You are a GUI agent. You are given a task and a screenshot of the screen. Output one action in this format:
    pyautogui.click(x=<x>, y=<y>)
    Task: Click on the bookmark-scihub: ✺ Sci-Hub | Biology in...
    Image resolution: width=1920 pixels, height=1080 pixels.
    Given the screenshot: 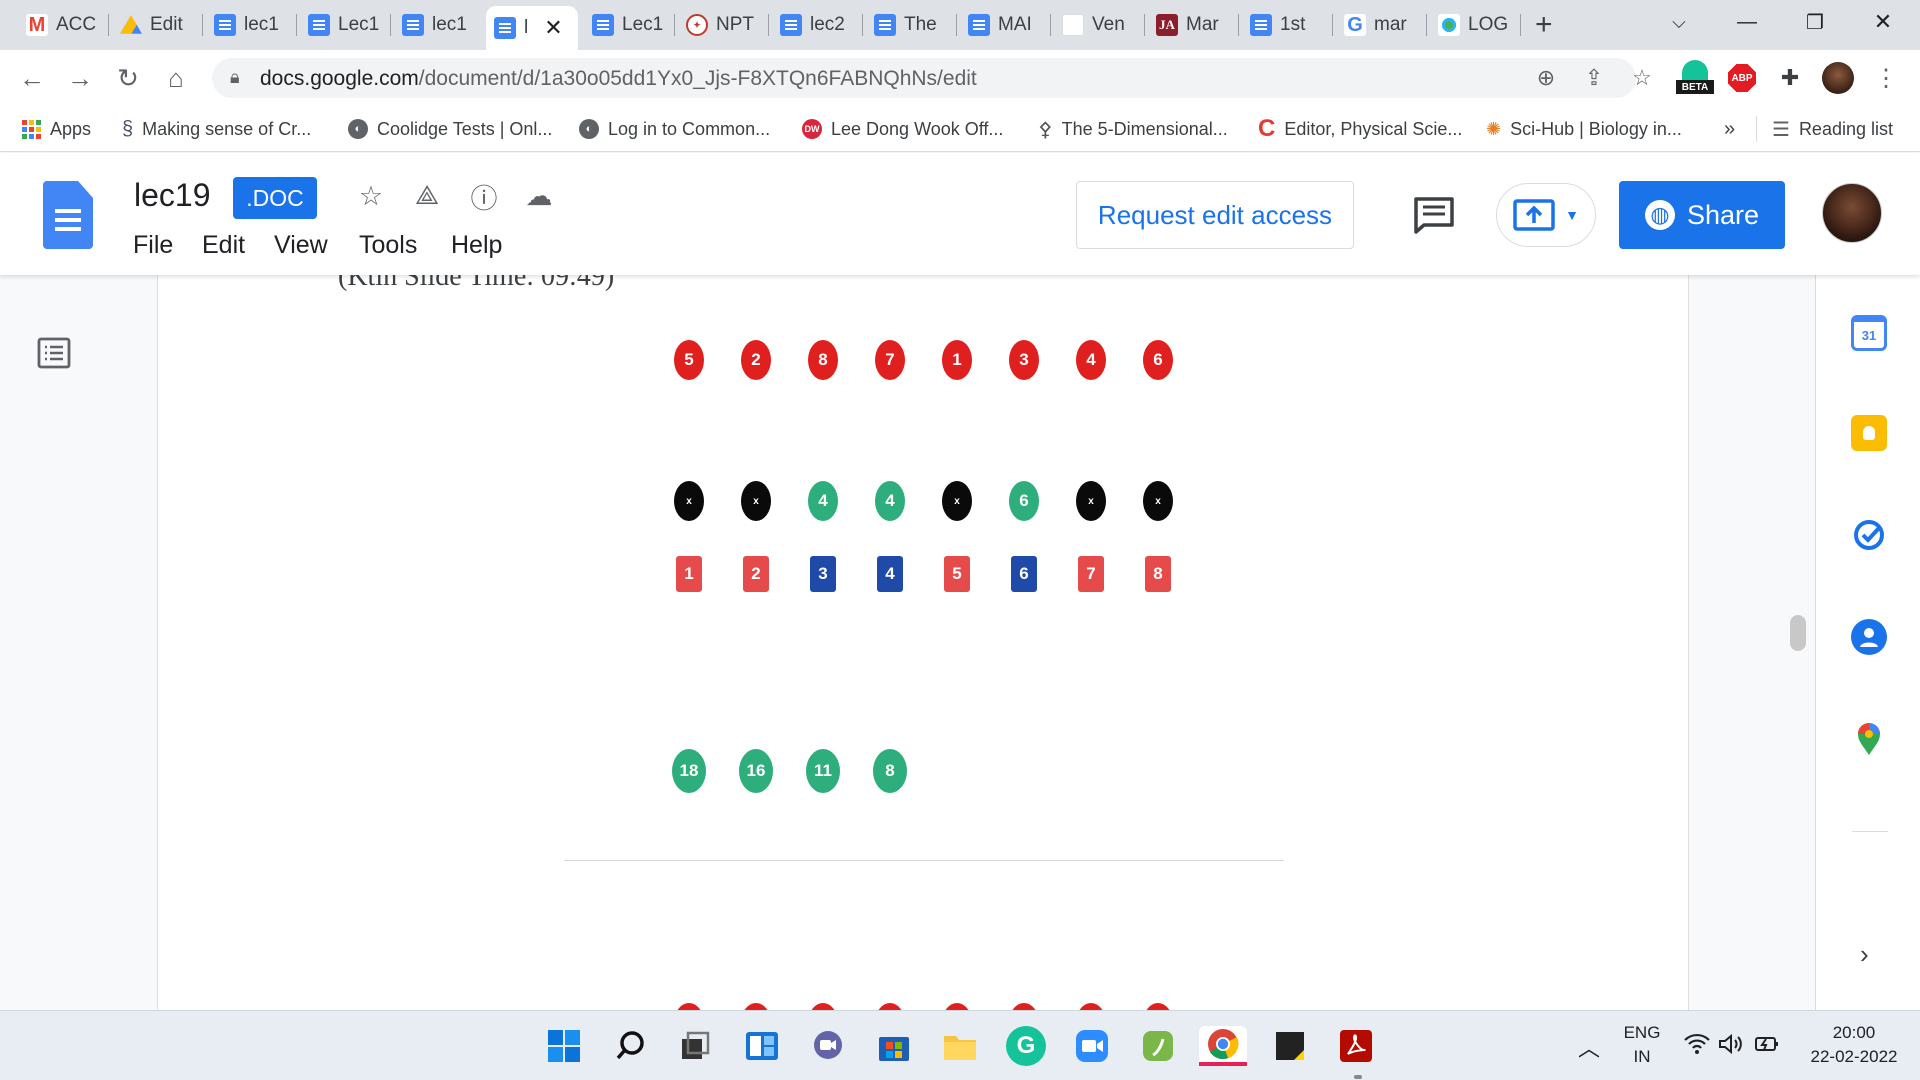 What is the action you would take?
    pyautogui.click(x=1584, y=129)
    